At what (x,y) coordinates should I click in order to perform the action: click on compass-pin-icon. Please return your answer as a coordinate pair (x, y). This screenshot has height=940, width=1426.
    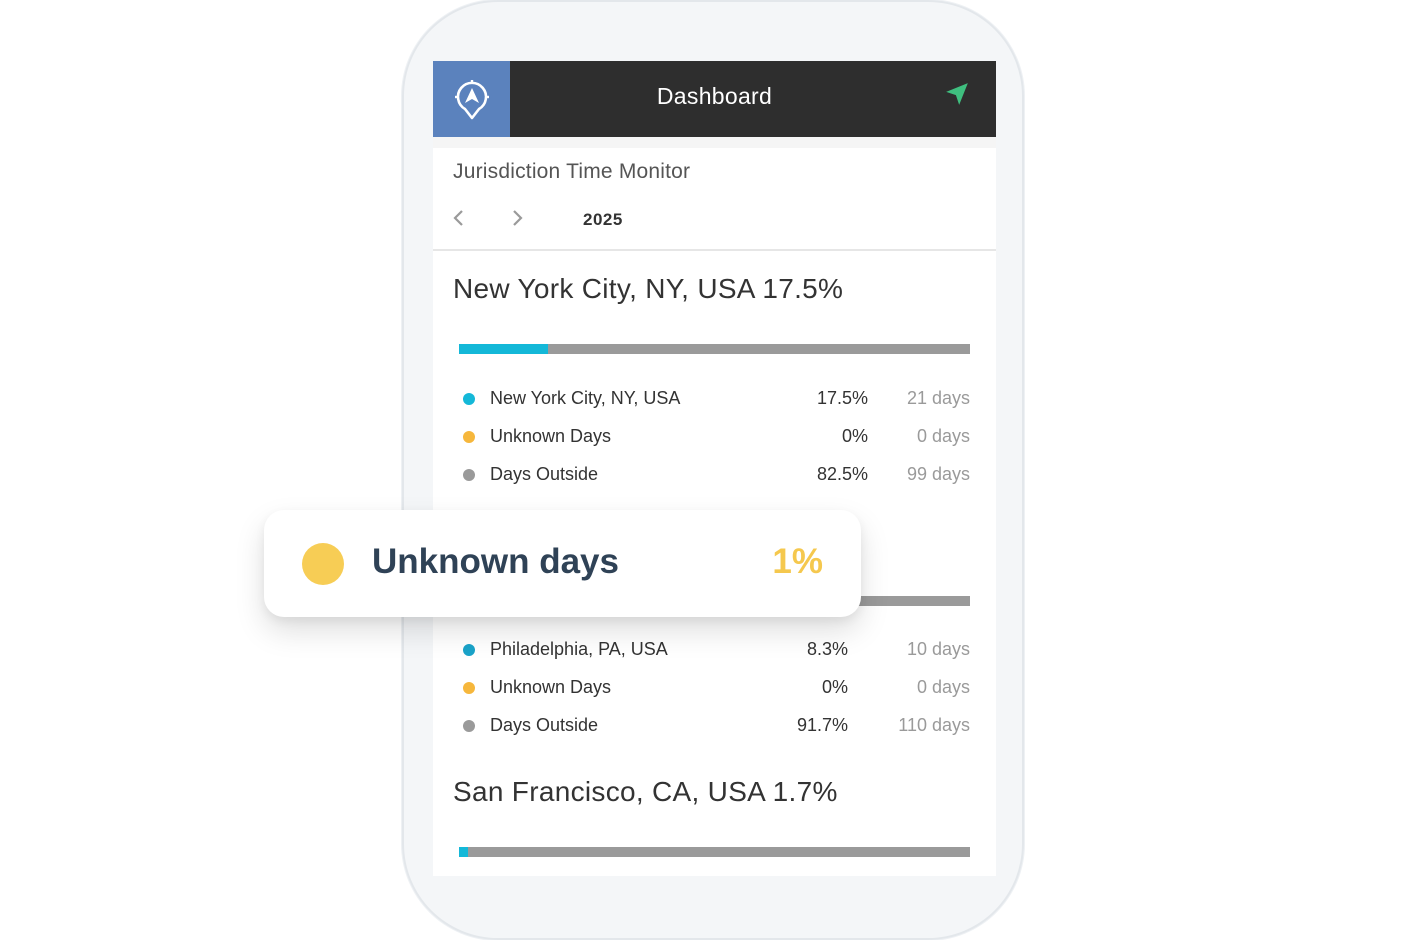
    Looking at the image, I should click on (471, 100).